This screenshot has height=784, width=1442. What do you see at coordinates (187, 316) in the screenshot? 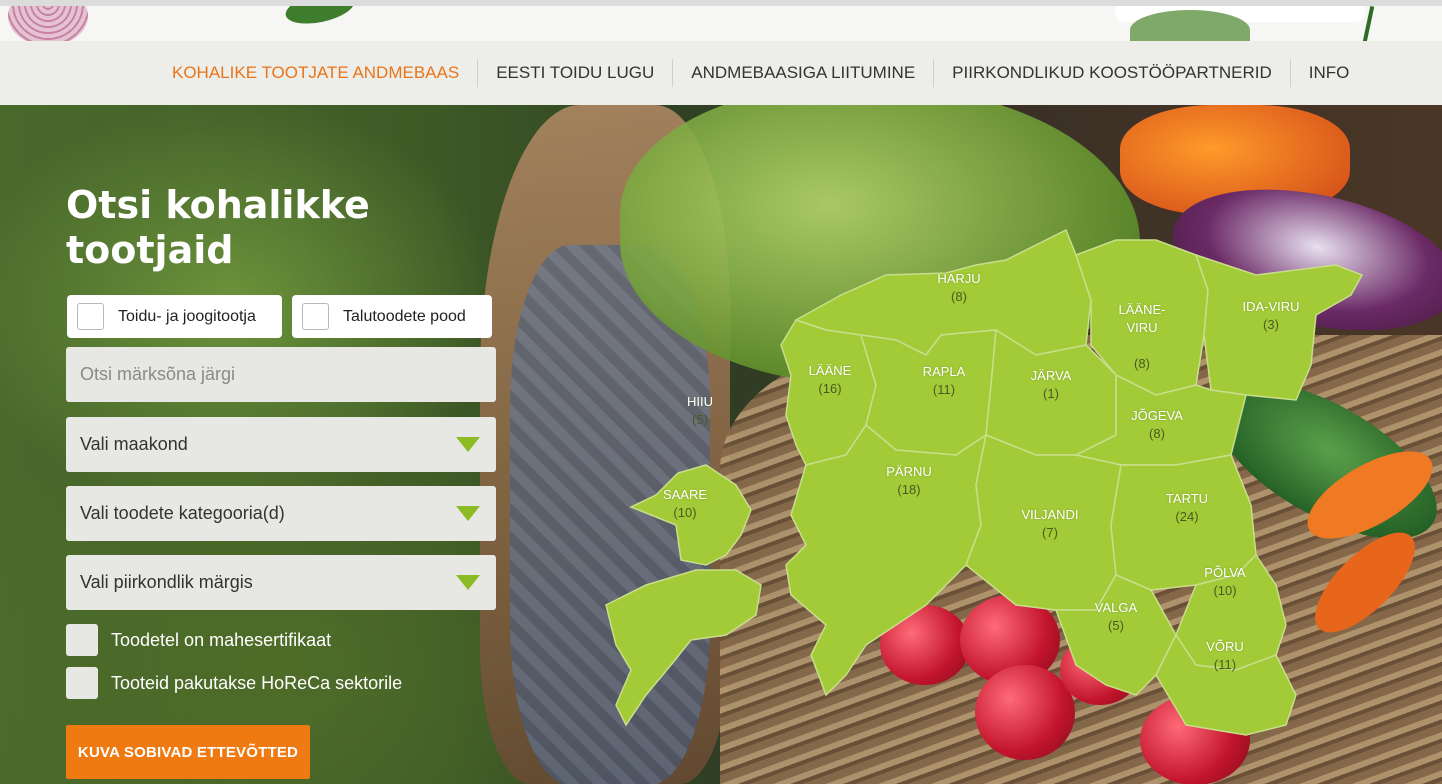
I see `checkbox-label: Toidu- ja joogitootja` at bounding box center [187, 316].